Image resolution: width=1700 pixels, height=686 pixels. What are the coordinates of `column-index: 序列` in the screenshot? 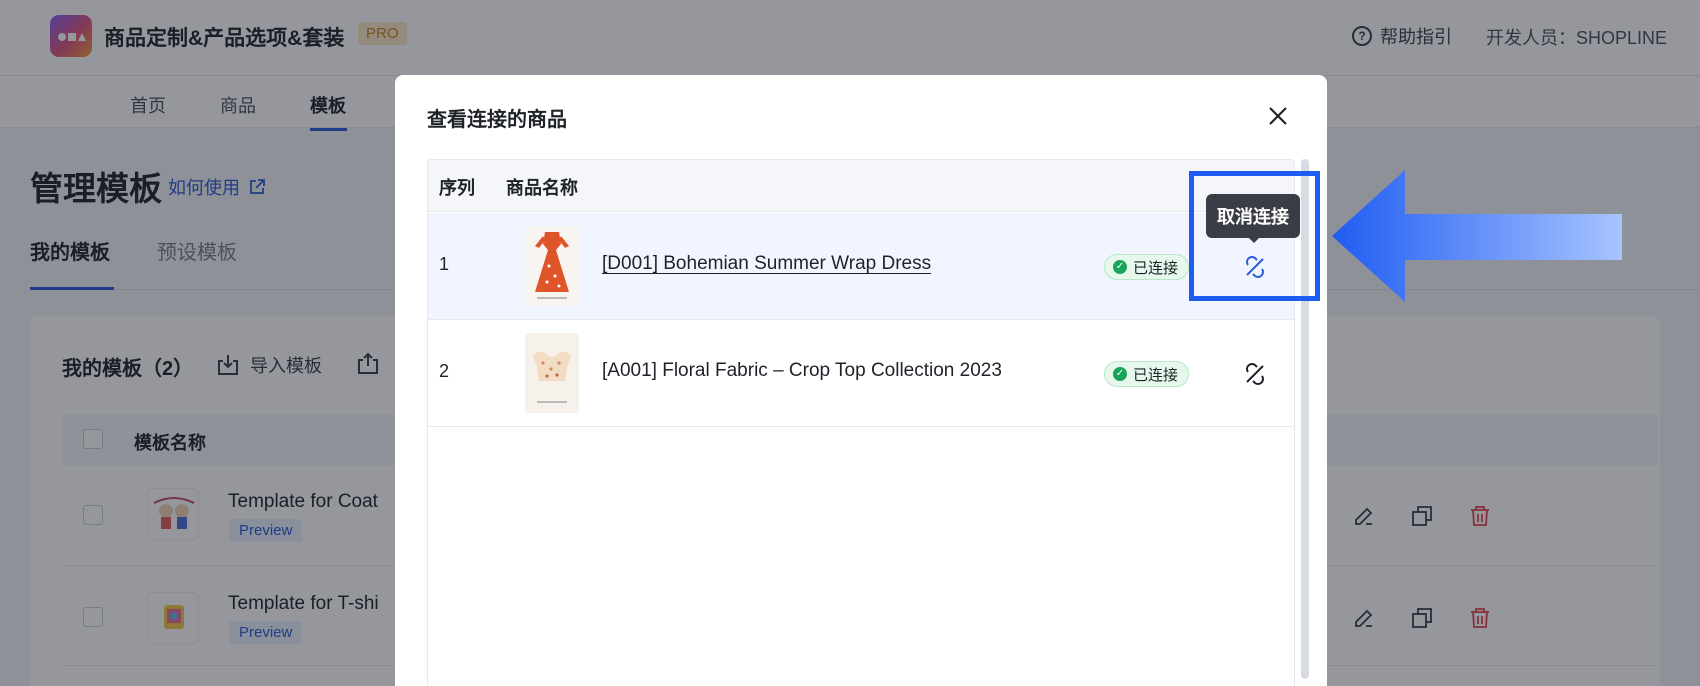 It's located at (457, 188).